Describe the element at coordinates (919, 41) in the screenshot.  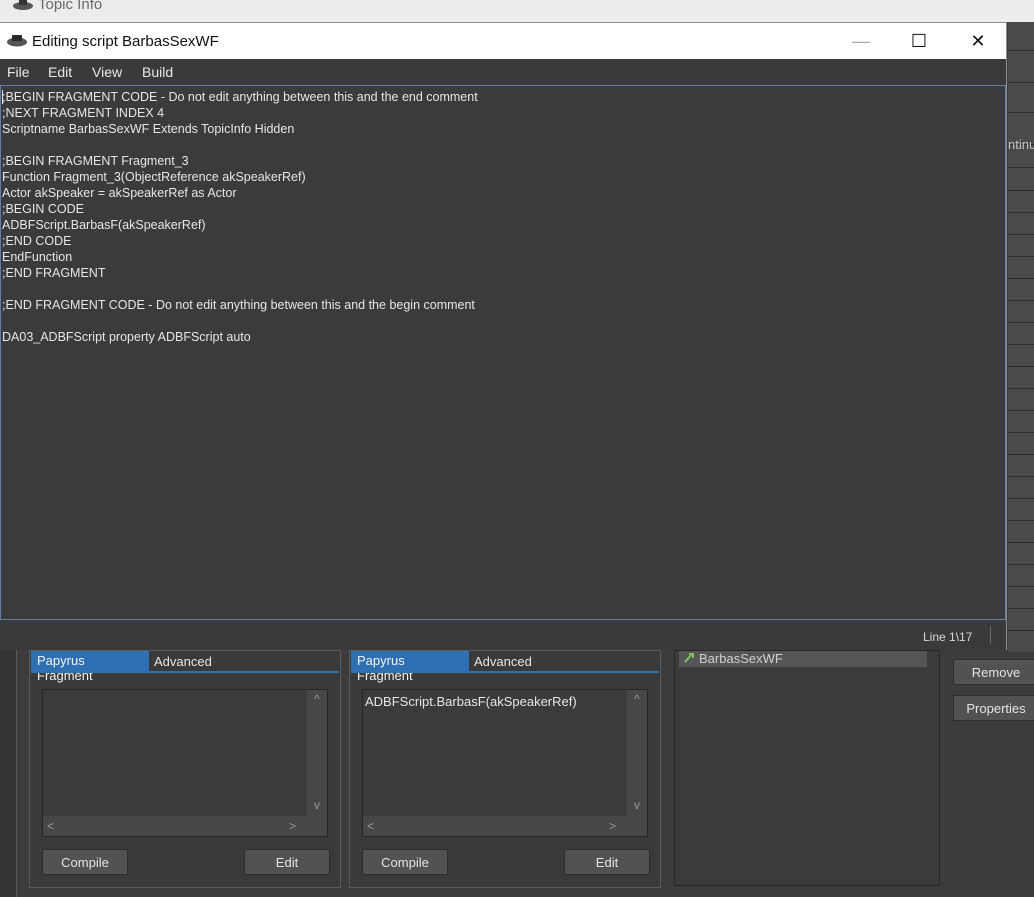
I see `maximize-icon: ☐` at that location.